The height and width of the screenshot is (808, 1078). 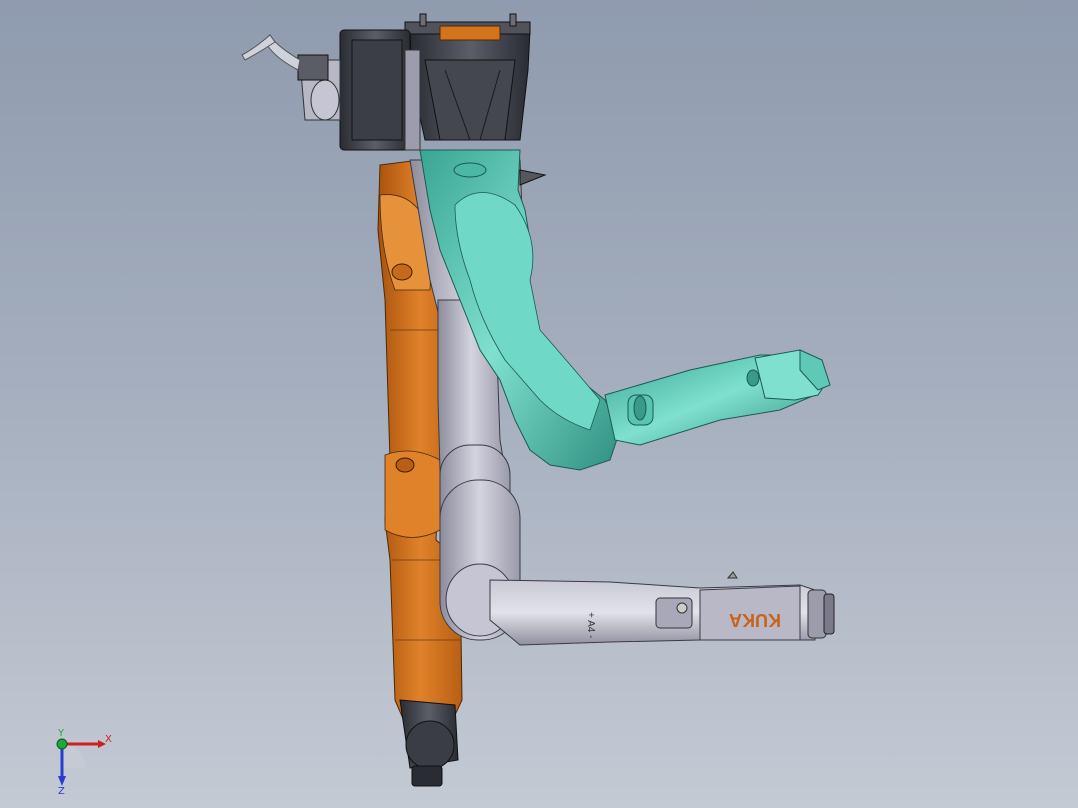 I want to click on robot-base-housing, so click(x=386, y=82).